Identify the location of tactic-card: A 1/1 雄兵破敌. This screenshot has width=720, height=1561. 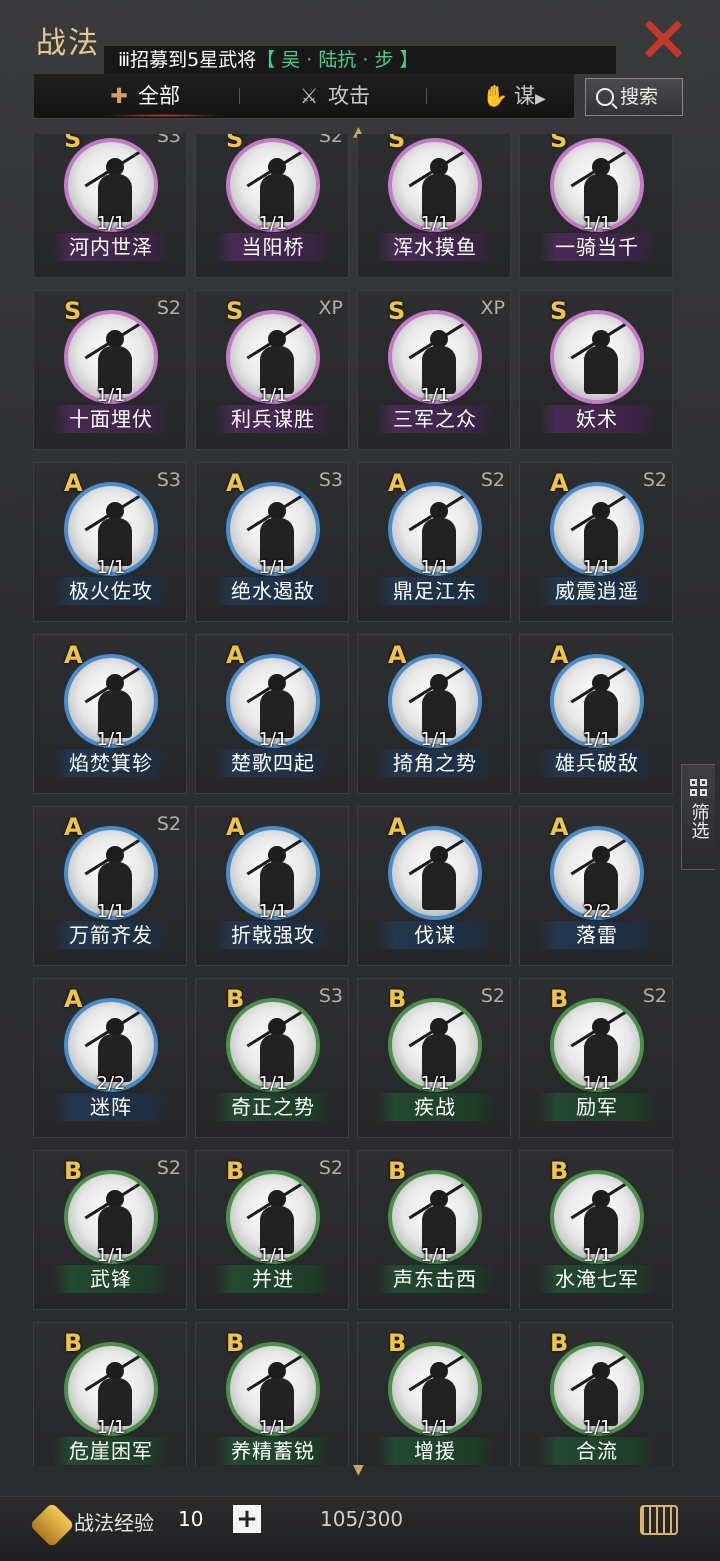
(596, 714).